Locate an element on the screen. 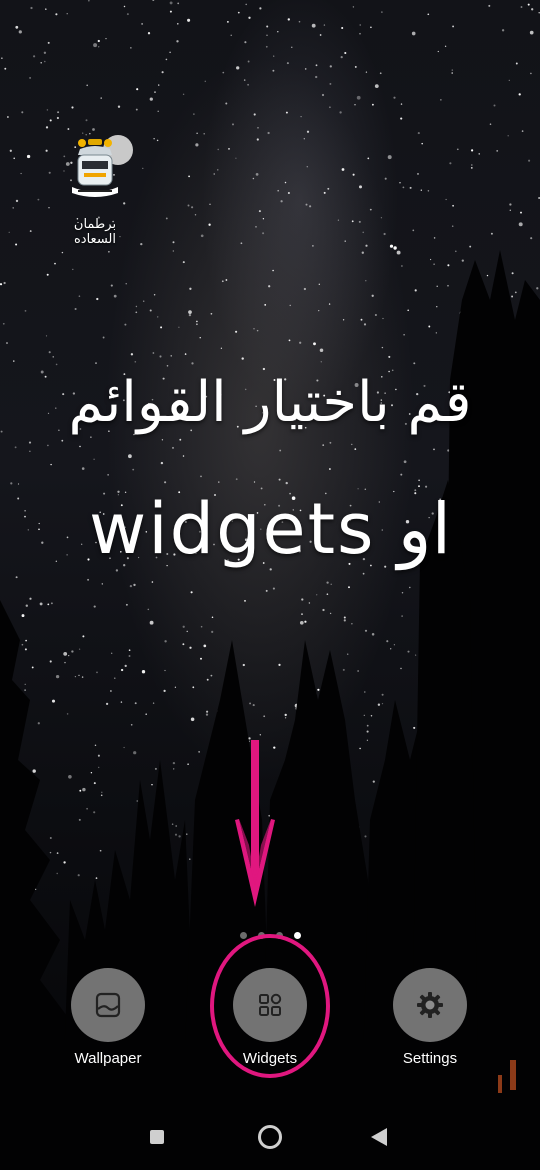 The height and width of the screenshot is (1170, 540). gear-icon is located at coordinates (430, 1005).